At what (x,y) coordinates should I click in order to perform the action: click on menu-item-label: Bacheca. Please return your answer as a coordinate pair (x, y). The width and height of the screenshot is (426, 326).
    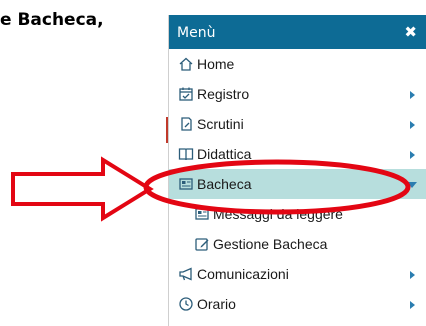
    Looking at the image, I should click on (224, 184).